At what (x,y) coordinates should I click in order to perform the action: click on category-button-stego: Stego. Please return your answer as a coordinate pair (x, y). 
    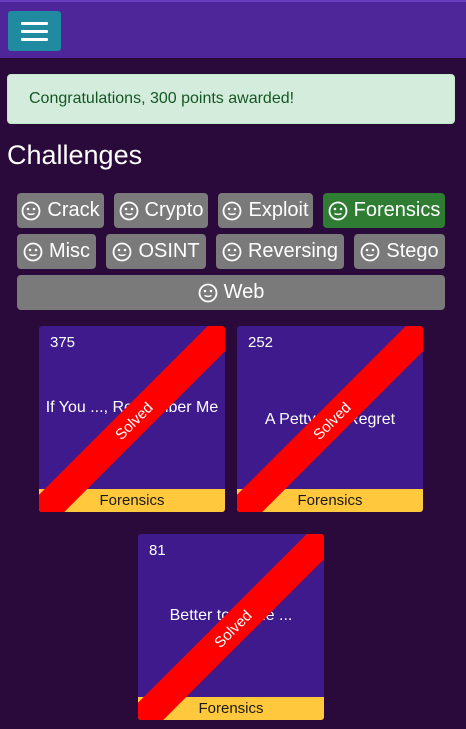
    Looking at the image, I should click on (399, 251).